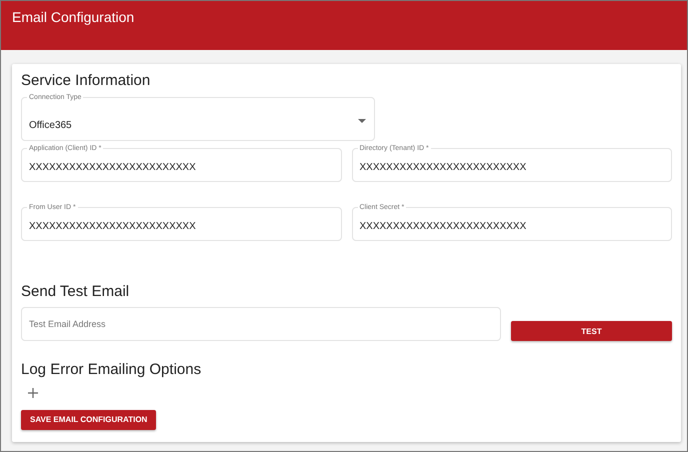 This screenshot has width=688, height=452. I want to click on save-button: SAVE EMAIL CONFIGURATION, so click(88, 420).